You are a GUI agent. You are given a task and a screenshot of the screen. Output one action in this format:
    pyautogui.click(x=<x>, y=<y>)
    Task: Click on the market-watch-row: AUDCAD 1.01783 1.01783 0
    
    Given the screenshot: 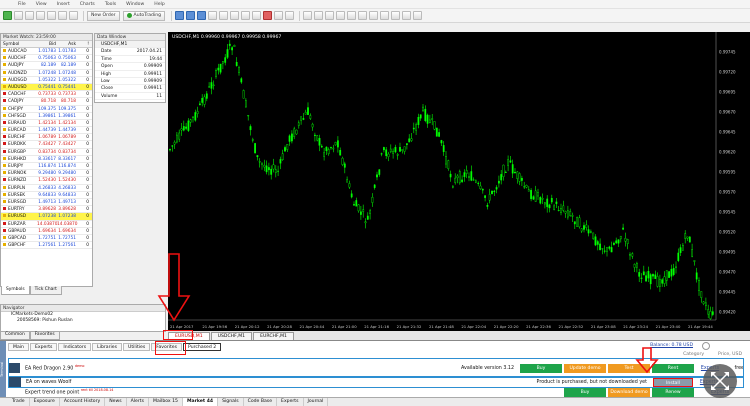 What is the action you would take?
    pyautogui.click(x=46, y=52)
    